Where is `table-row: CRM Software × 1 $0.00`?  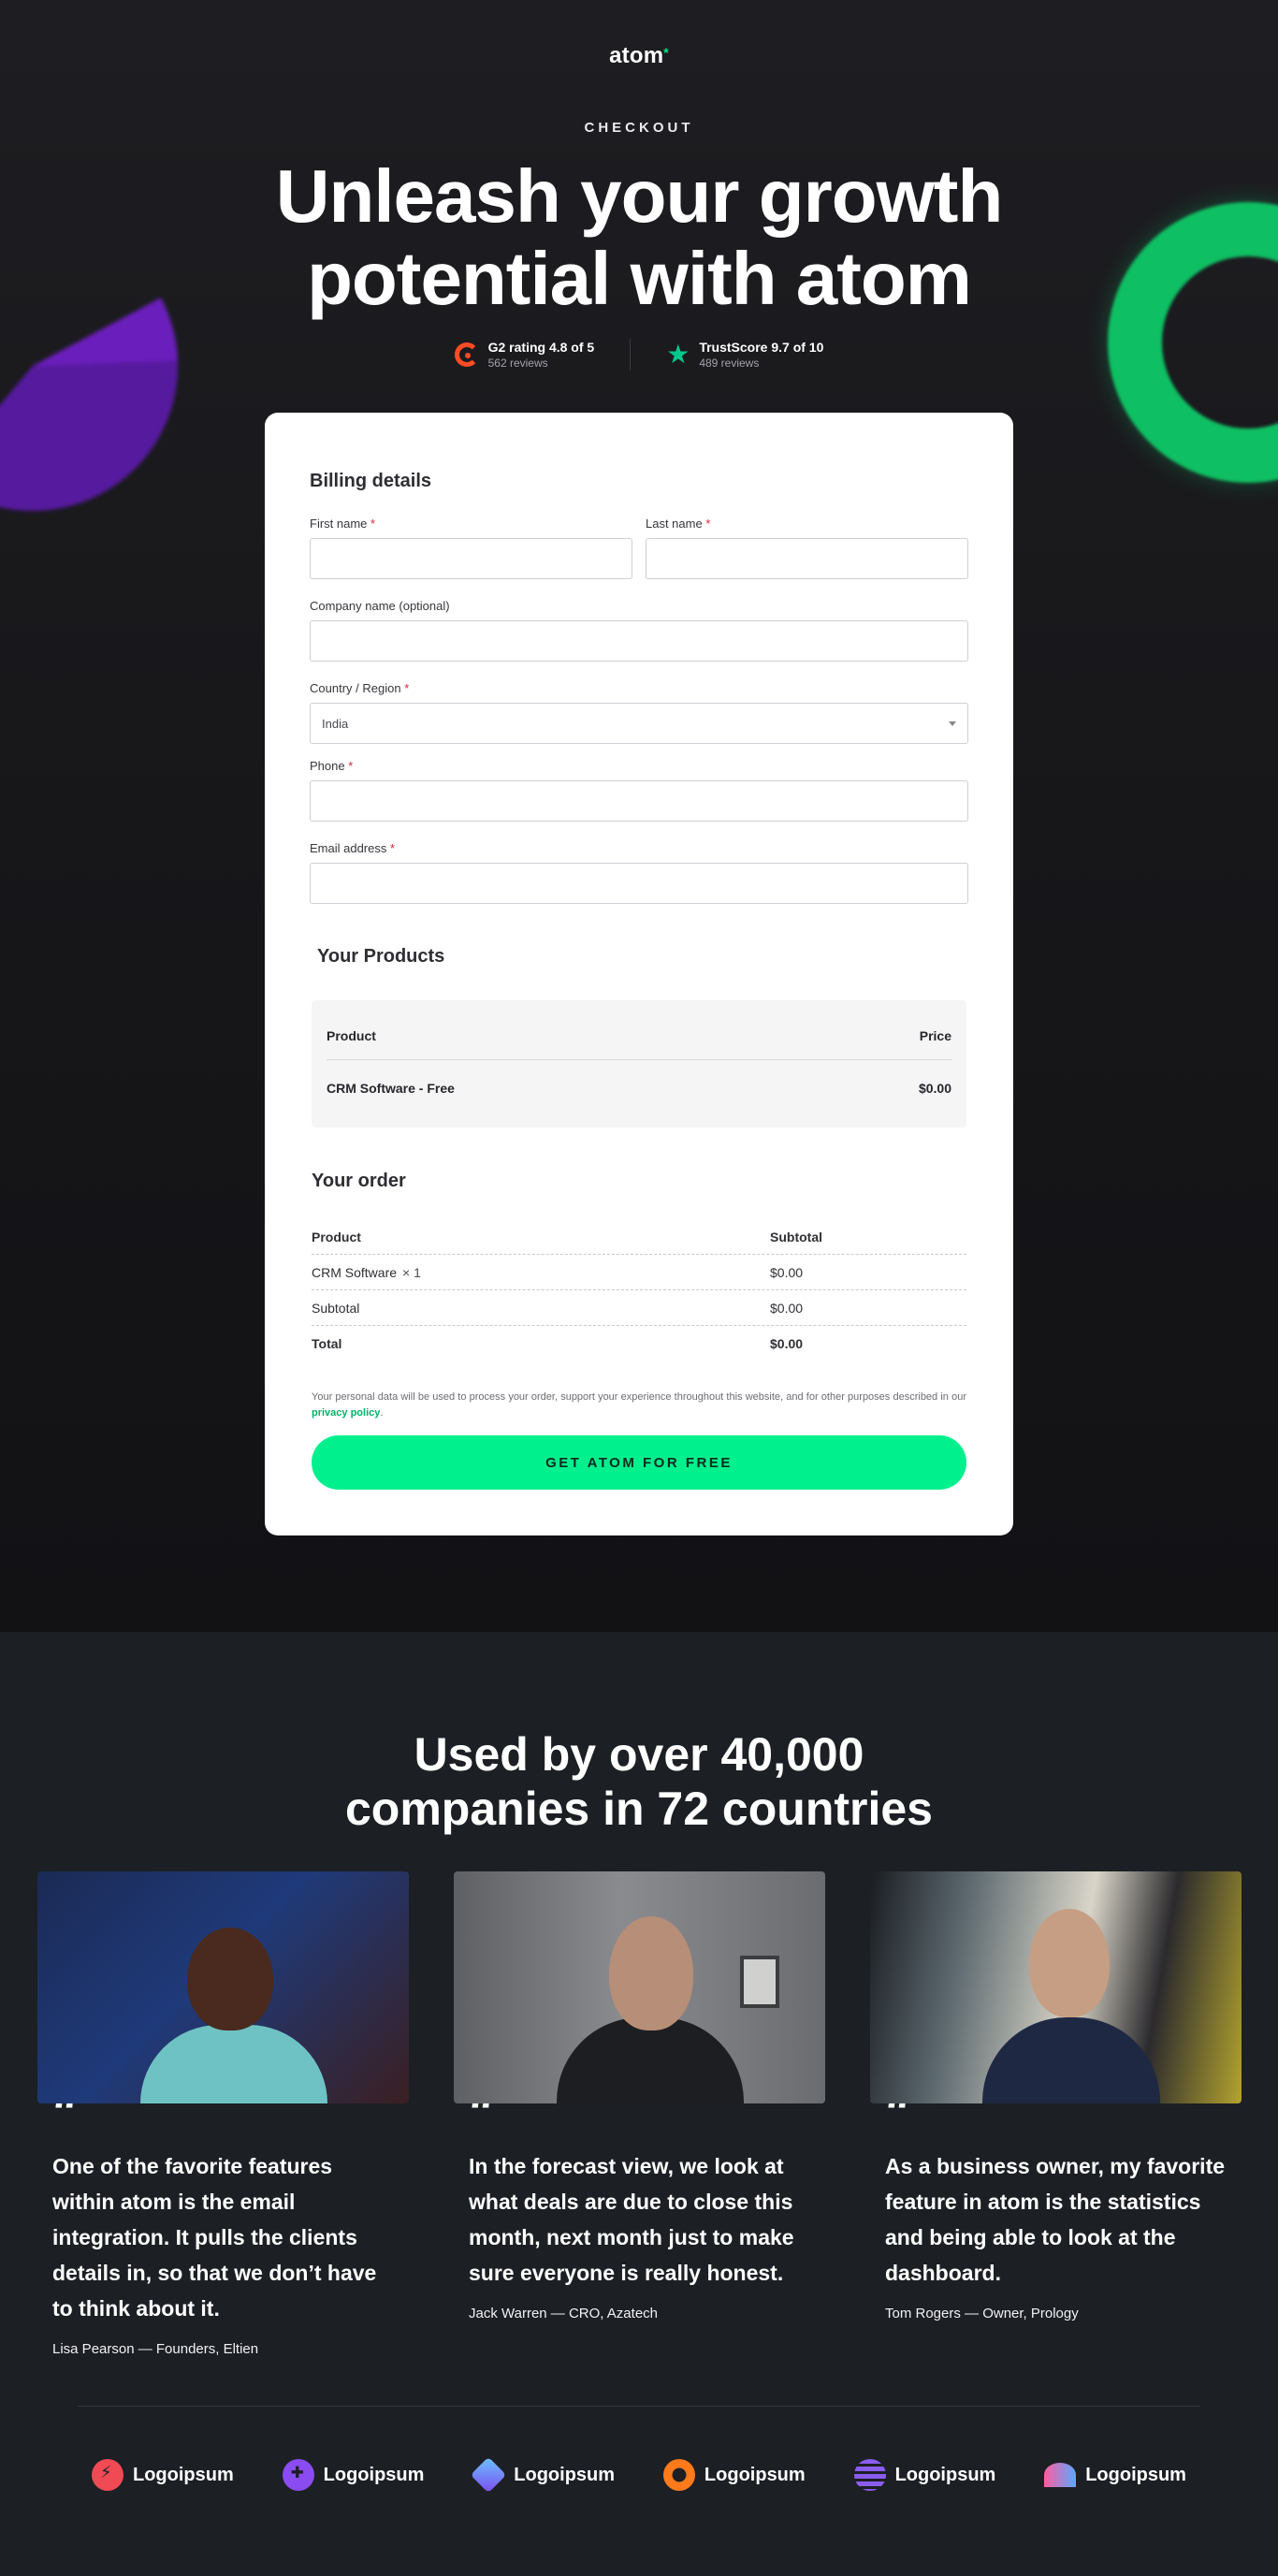
table-row: CRM Software × 1 $0.00 is located at coordinates (639, 1272).